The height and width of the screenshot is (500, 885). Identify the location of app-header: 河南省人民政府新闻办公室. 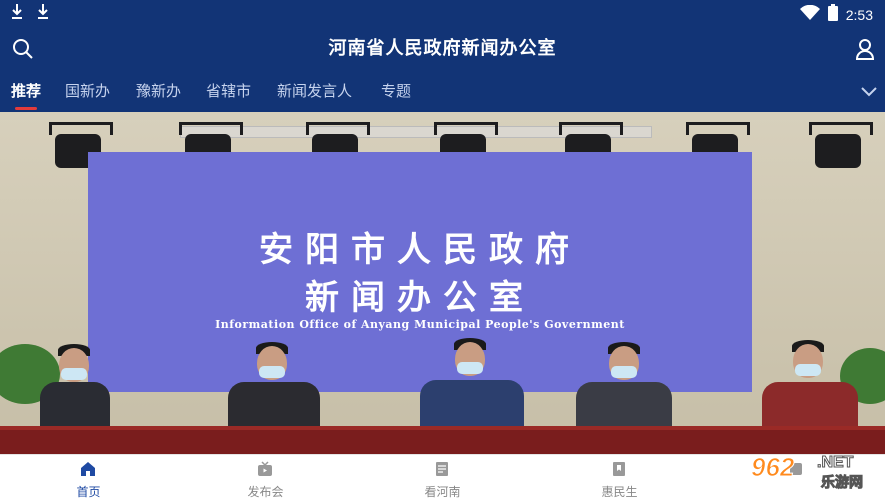
(442, 49).